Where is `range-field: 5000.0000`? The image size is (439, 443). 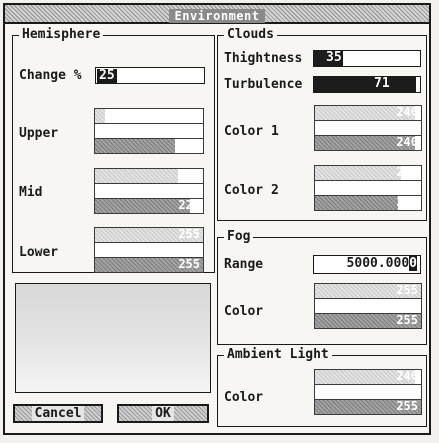 range-field: 5000.0000 is located at coordinates (367, 264).